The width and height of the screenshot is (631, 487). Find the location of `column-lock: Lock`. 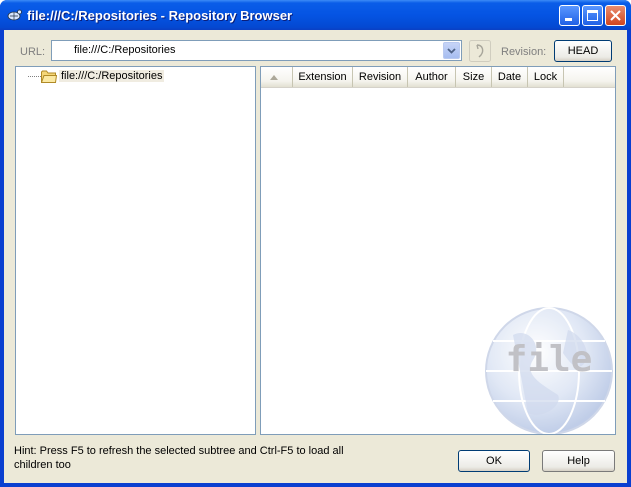

column-lock: Lock is located at coordinates (546, 77).